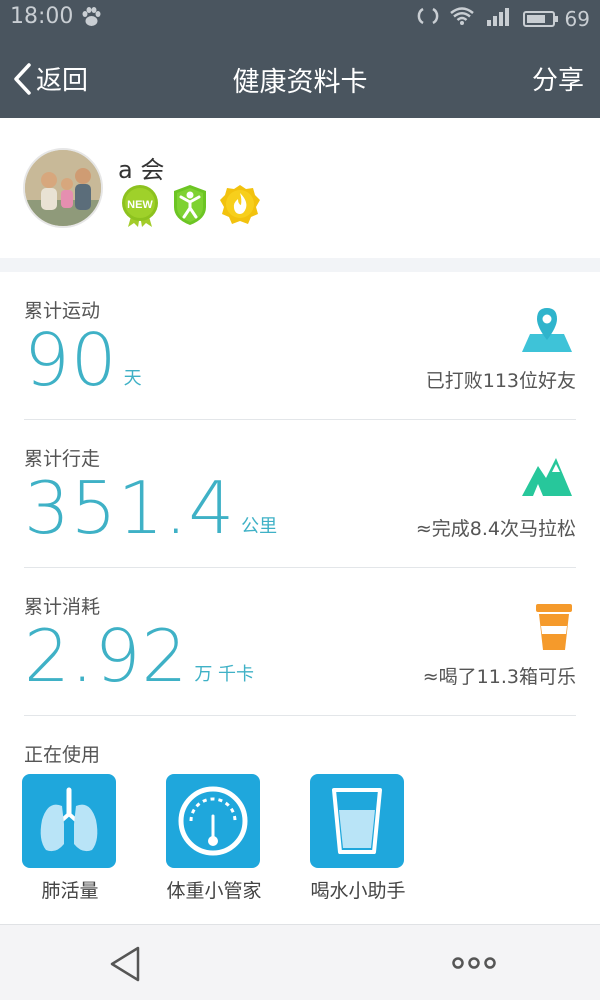  I want to click on status-time: 18:00, so click(42, 16).